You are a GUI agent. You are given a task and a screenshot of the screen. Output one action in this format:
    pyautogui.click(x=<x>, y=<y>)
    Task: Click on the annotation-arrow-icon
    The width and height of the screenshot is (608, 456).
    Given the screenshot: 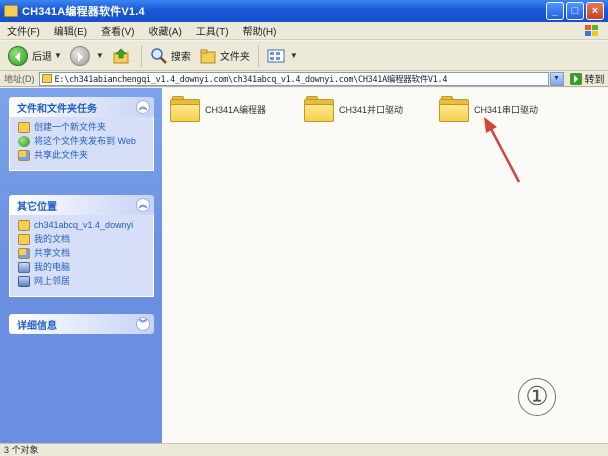 What is the action you would take?
    pyautogui.click(x=502, y=150)
    